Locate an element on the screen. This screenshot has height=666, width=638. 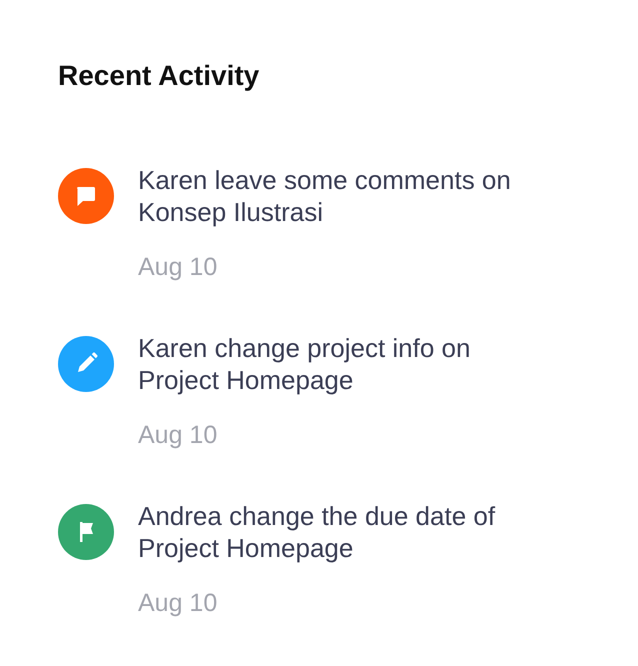
section-title: Recent Activity is located at coordinates (159, 76).